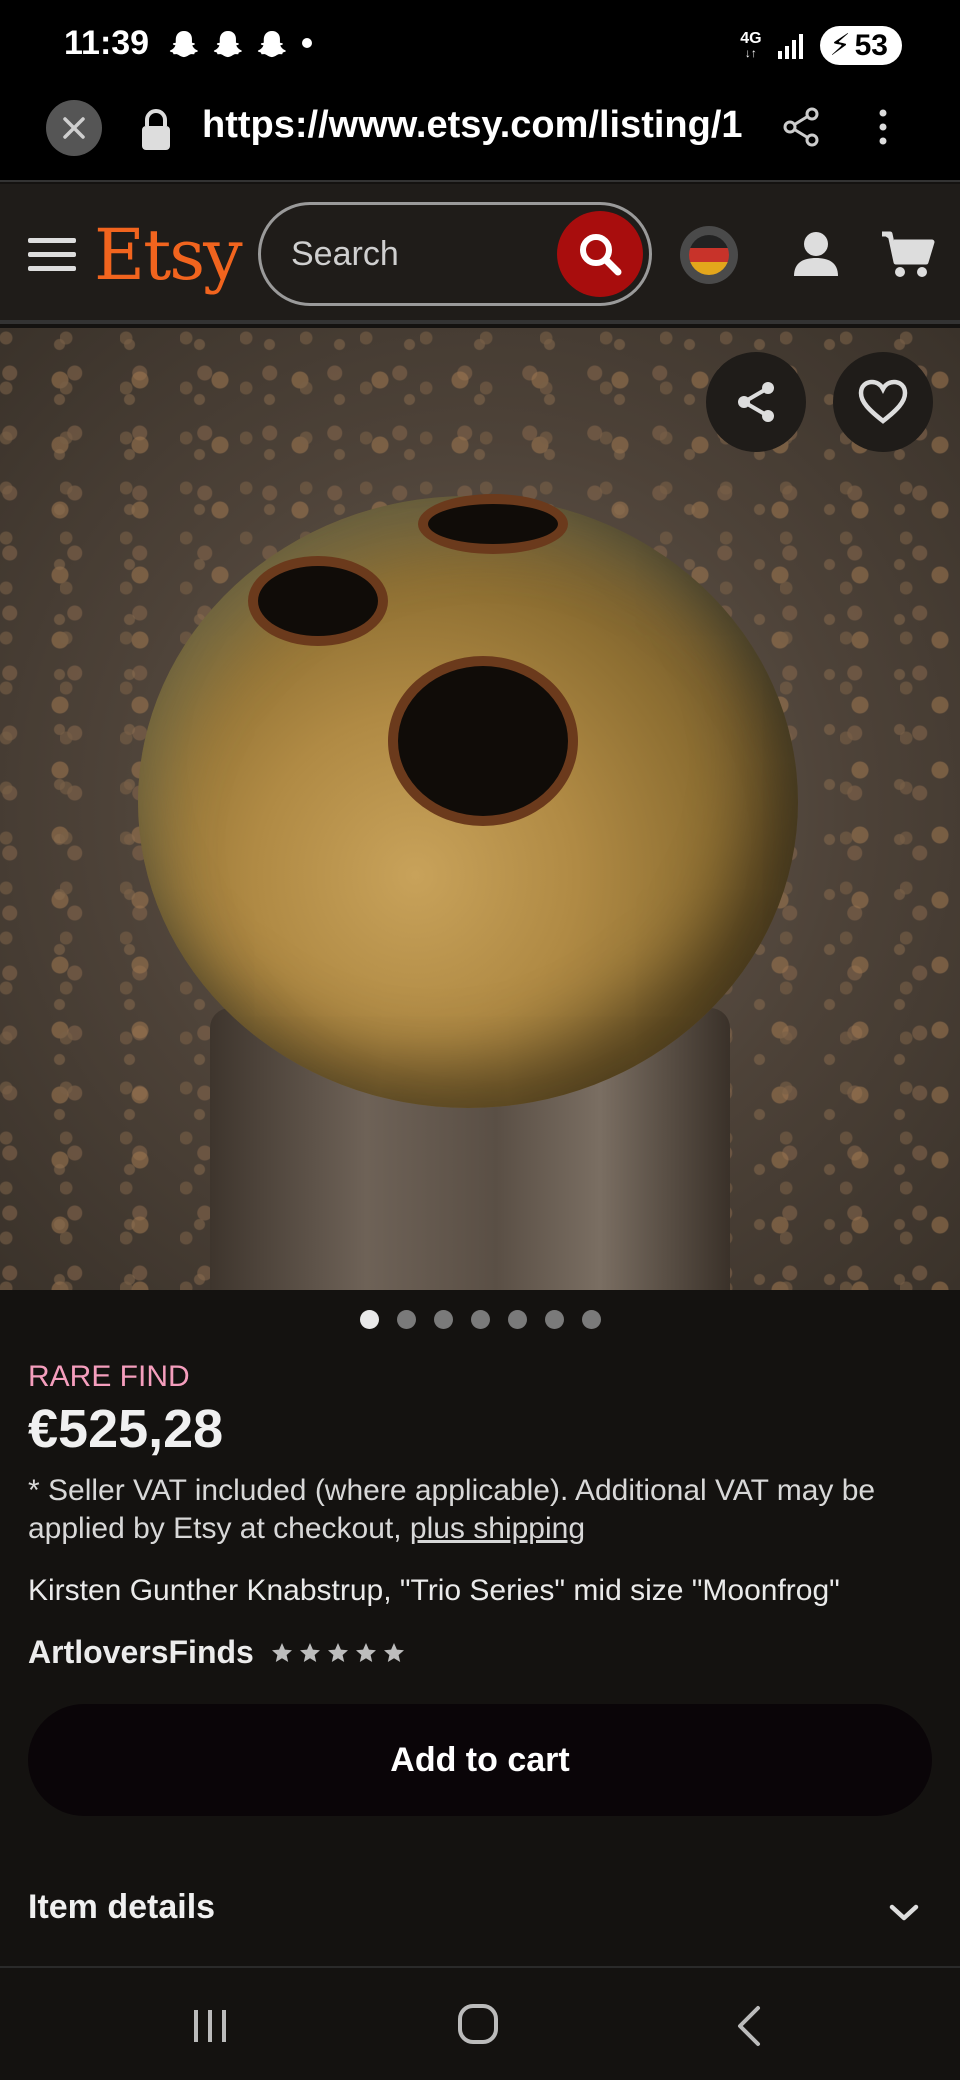 This screenshot has width=960, height=2080. I want to click on price: €525,28, so click(126, 1429).